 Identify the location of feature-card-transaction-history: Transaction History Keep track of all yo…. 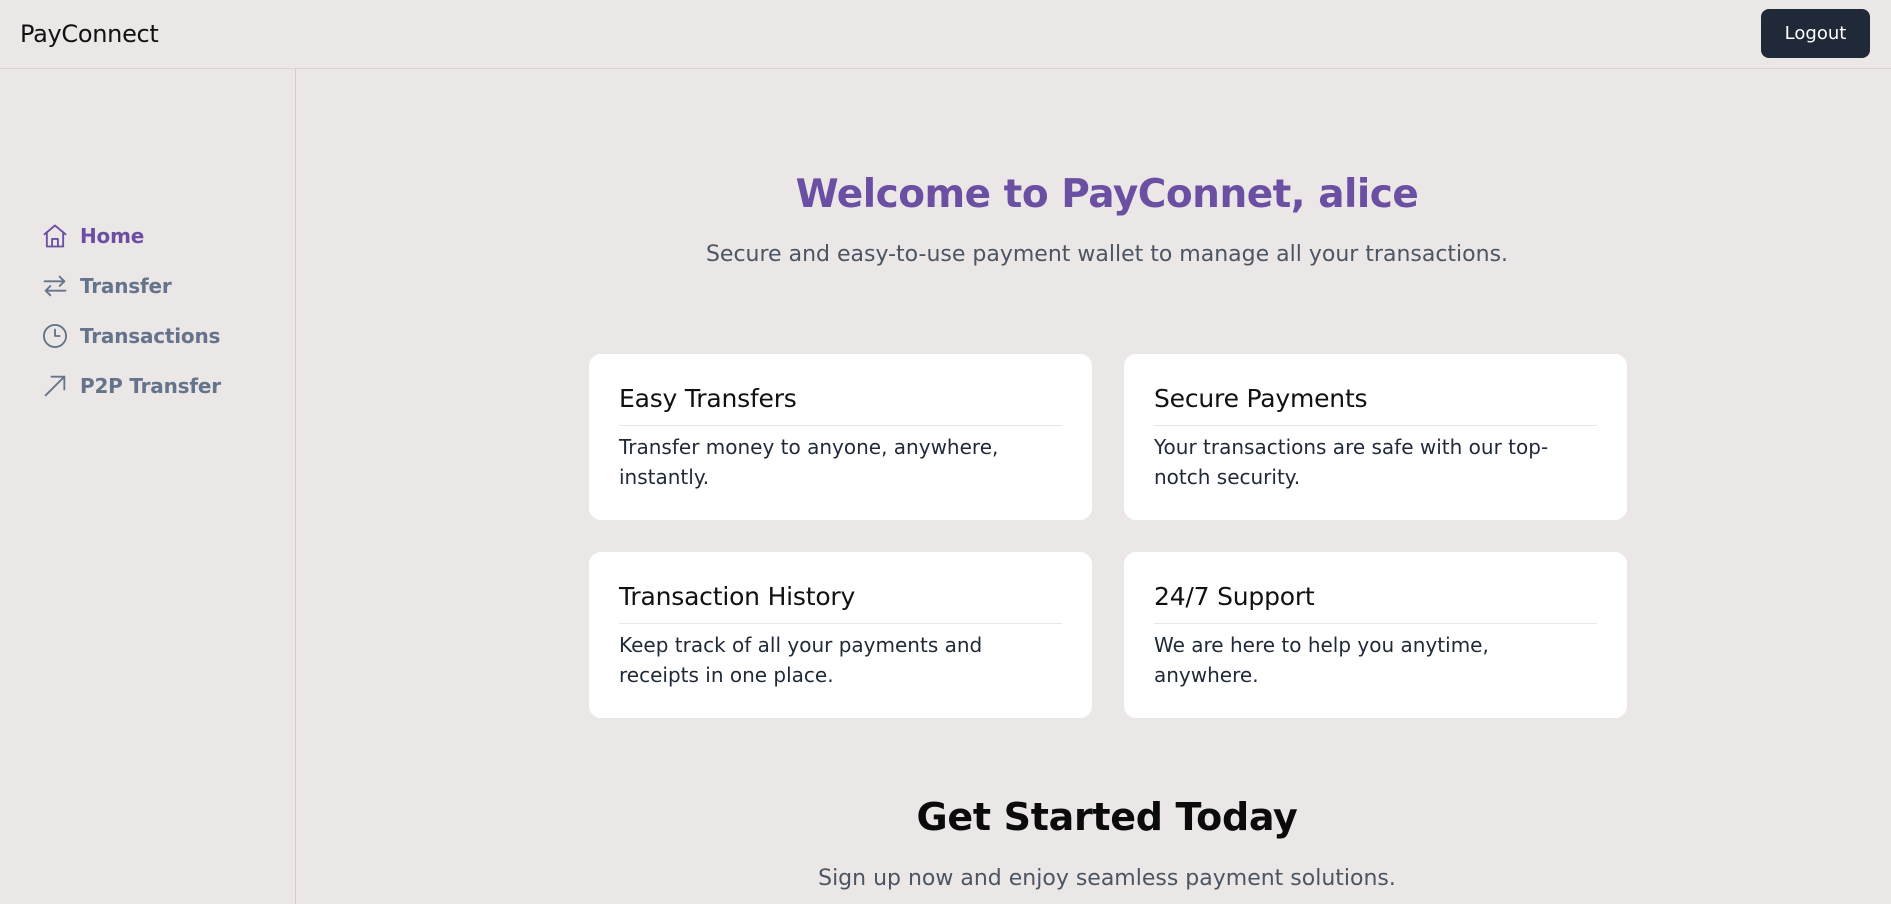
(840, 635).